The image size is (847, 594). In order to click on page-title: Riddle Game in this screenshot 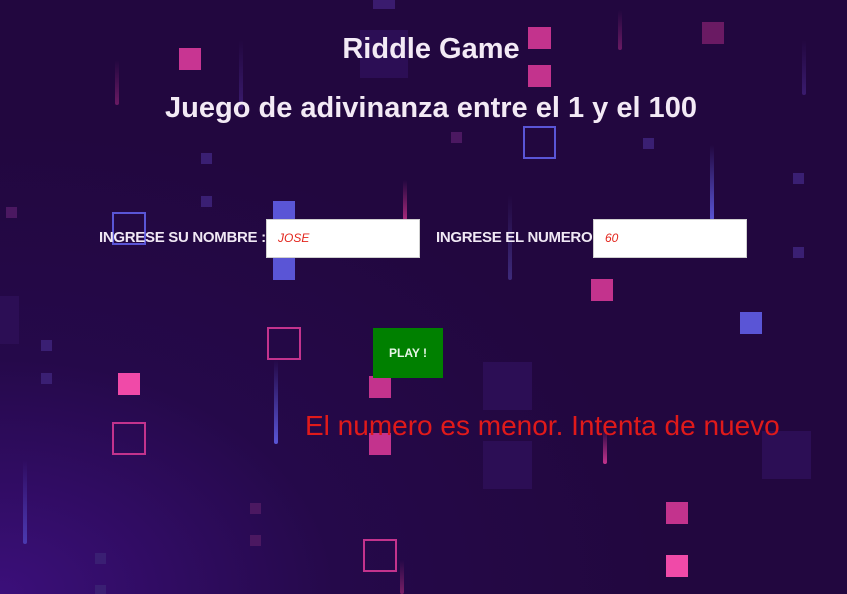, I will do `click(431, 49)`.